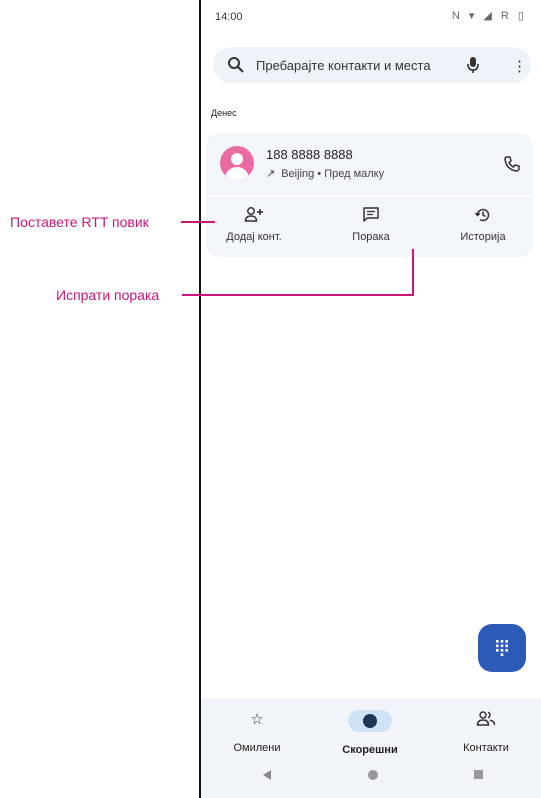 This screenshot has height=798, width=541. What do you see at coordinates (298, 295) in the screenshot?
I see `callout-message-line-h` at bounding box center [298, 295].